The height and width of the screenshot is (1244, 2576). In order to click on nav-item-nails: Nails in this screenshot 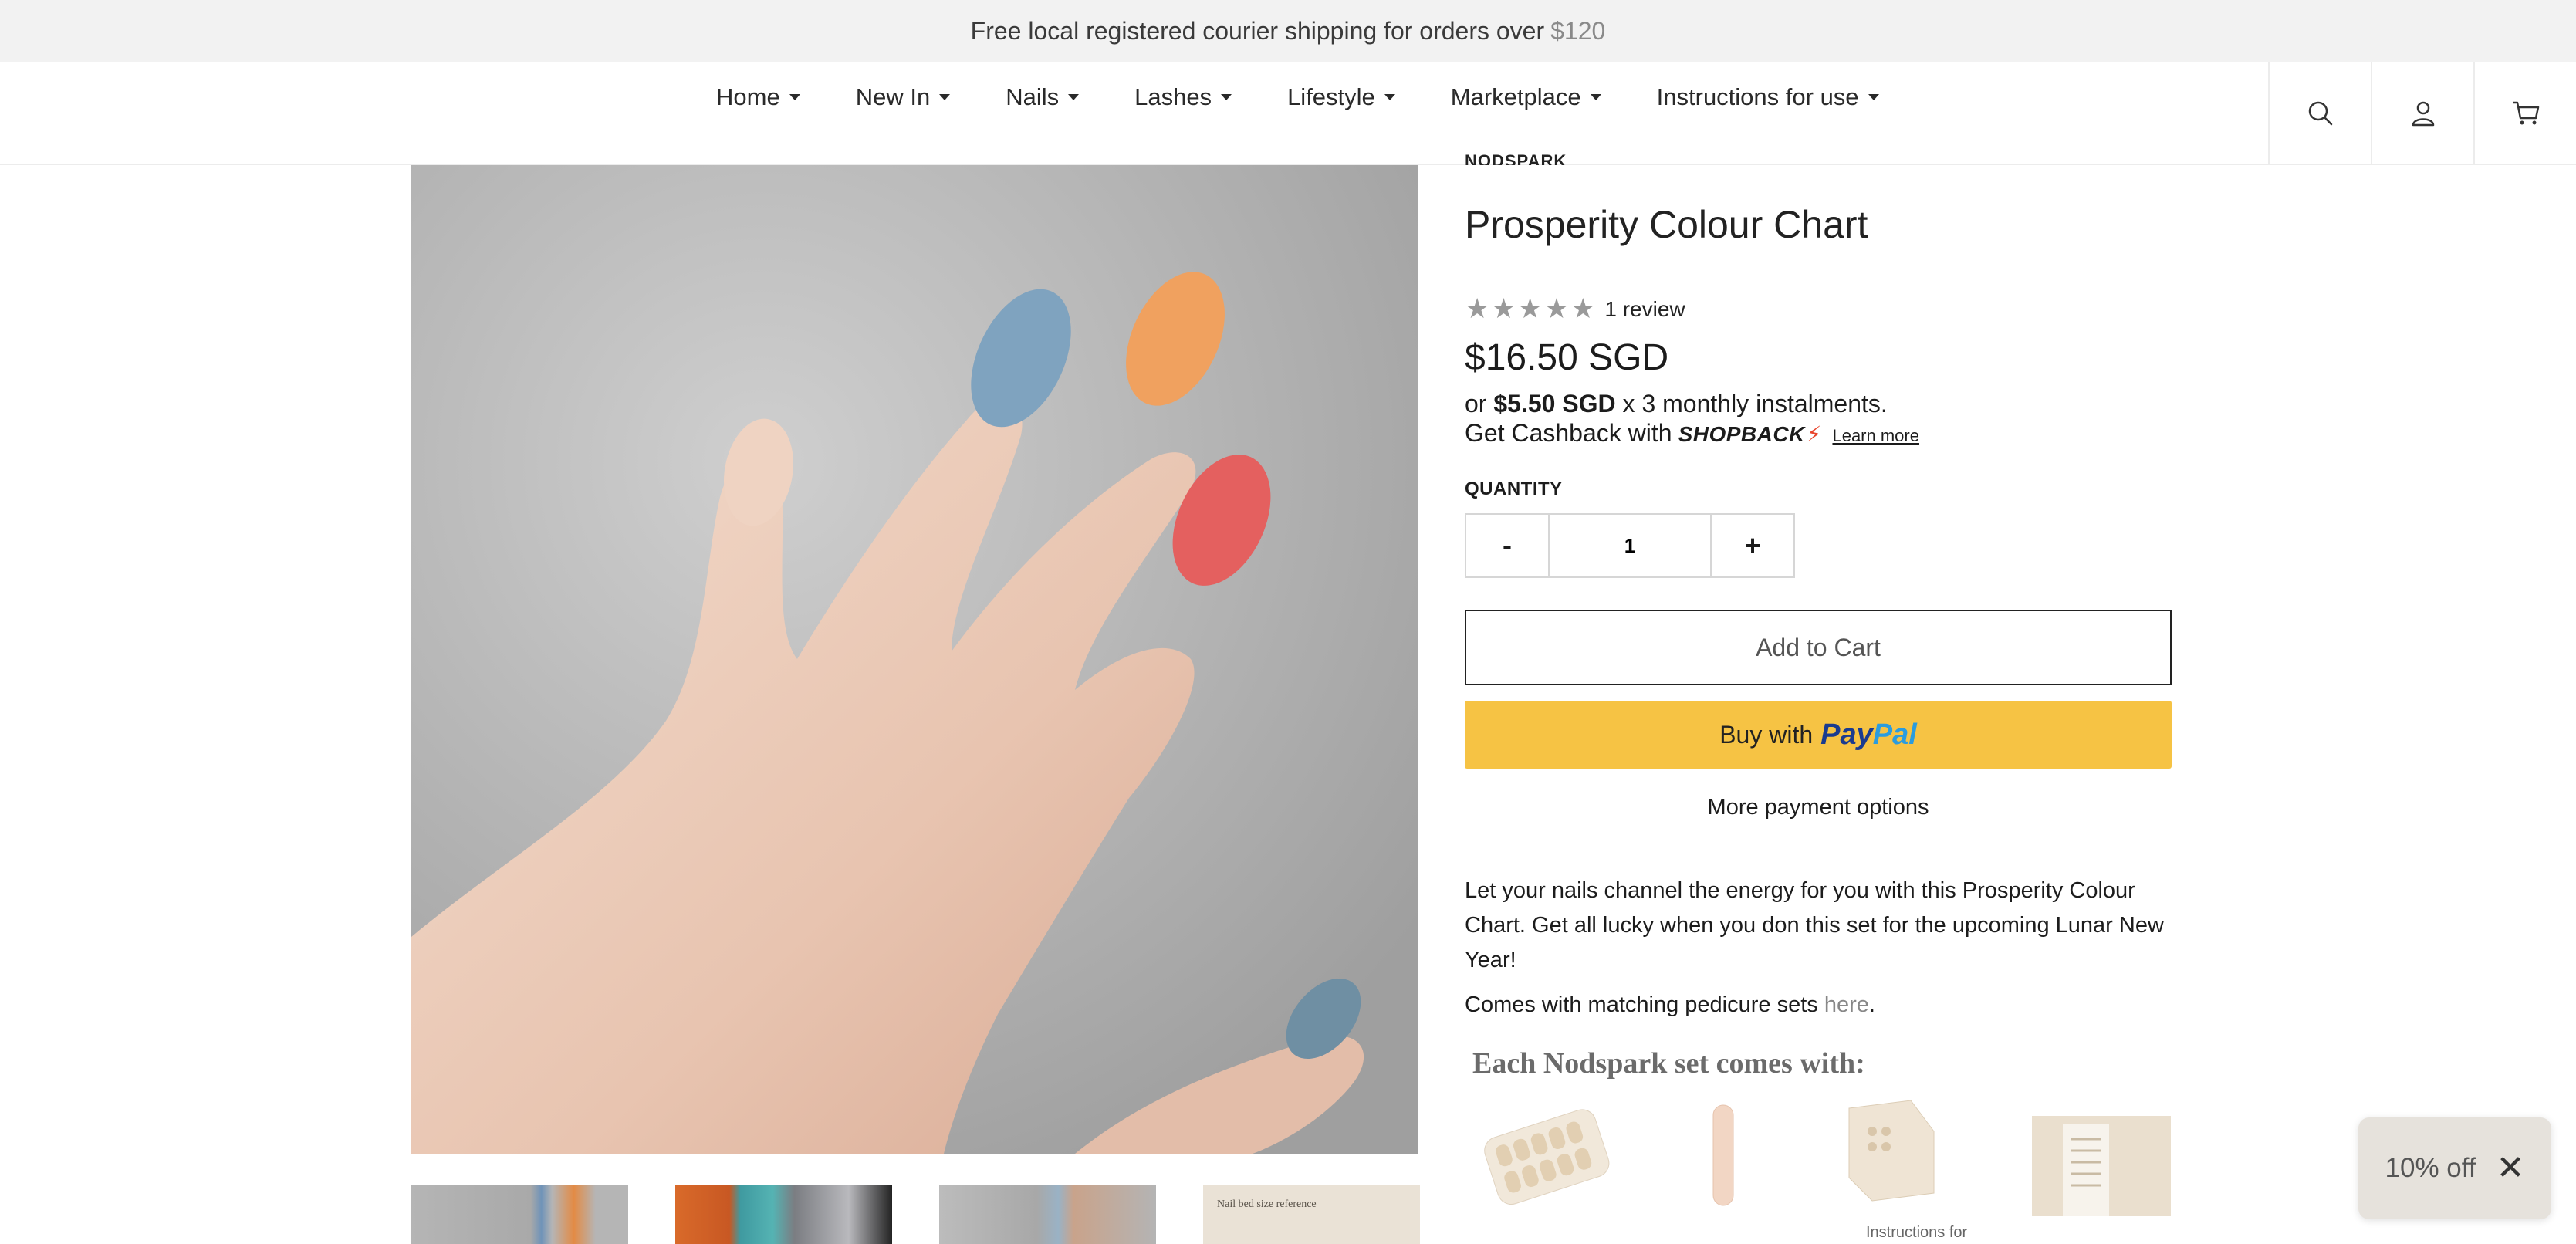, I will do `click(1043, 97)`.